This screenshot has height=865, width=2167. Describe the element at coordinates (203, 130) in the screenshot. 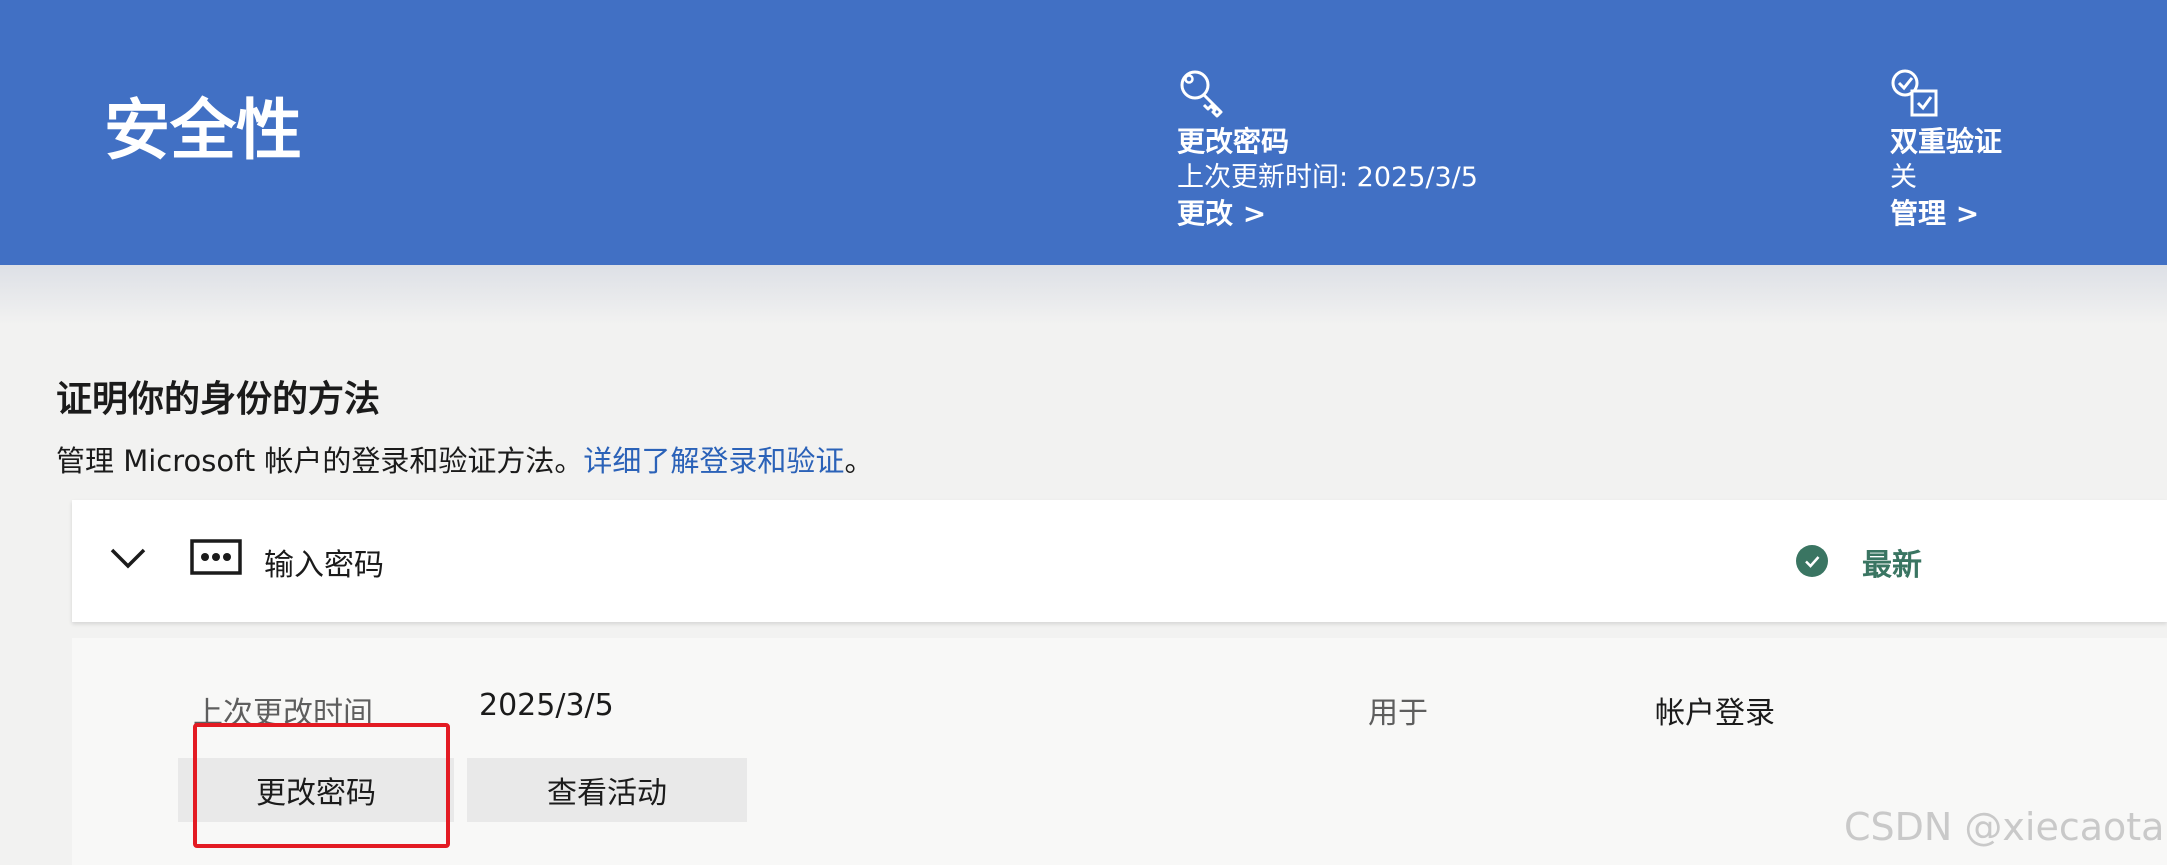

I see `page-title: 安全性` at that location.